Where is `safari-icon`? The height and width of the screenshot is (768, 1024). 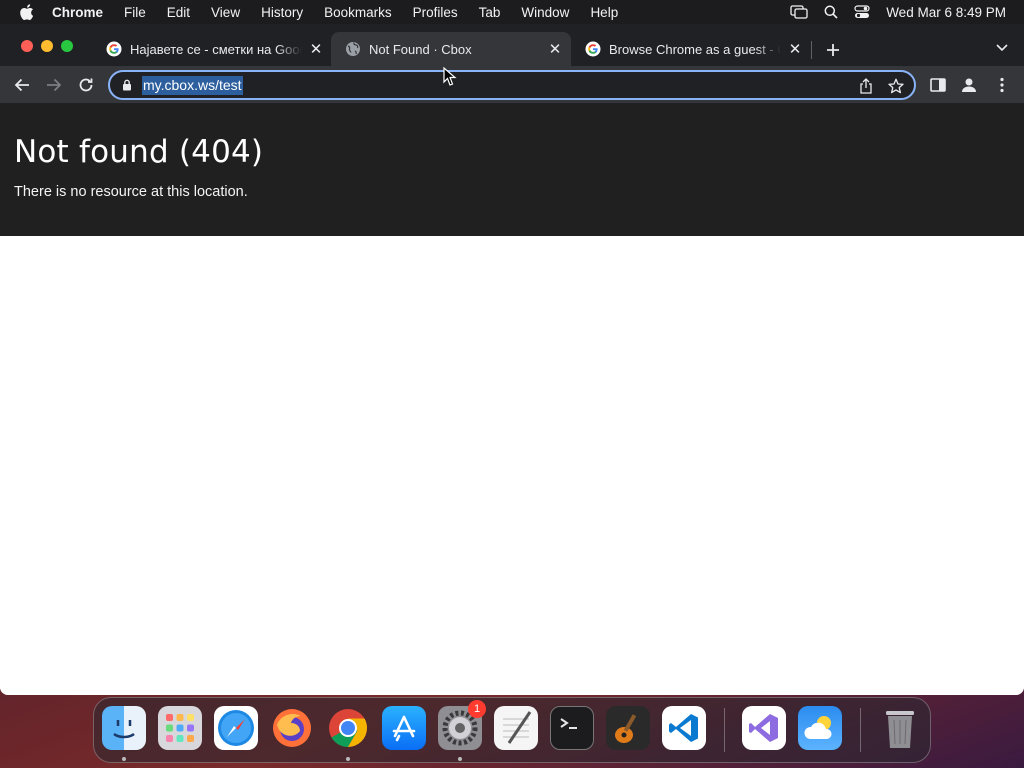
safari-icon is located at coordinates (236, 728).